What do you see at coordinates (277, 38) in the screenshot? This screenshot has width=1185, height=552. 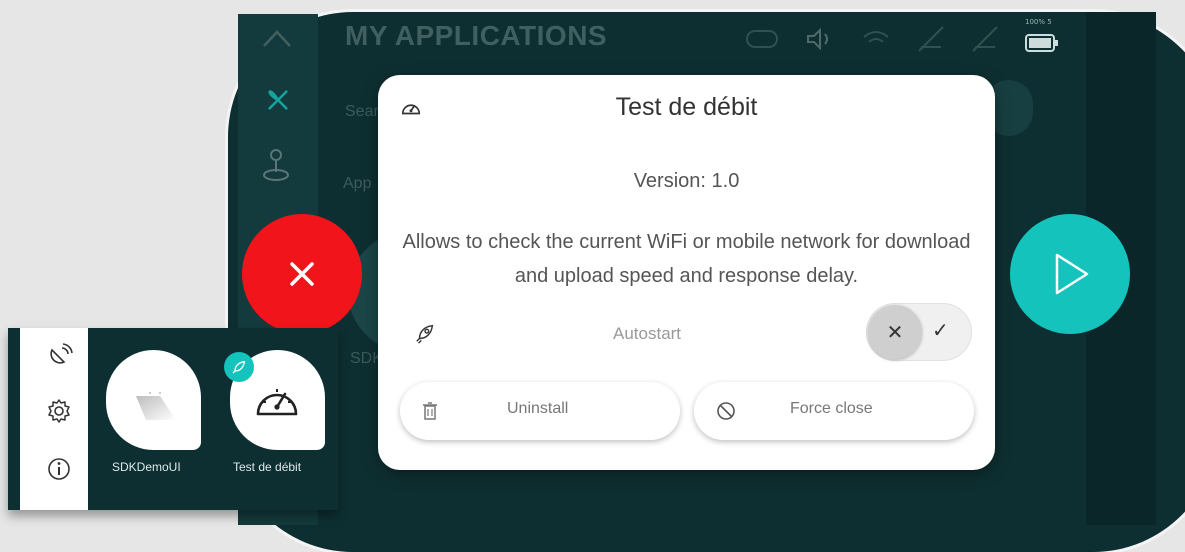 I see `back-chevron-icon` at bounding box center [277, 38].